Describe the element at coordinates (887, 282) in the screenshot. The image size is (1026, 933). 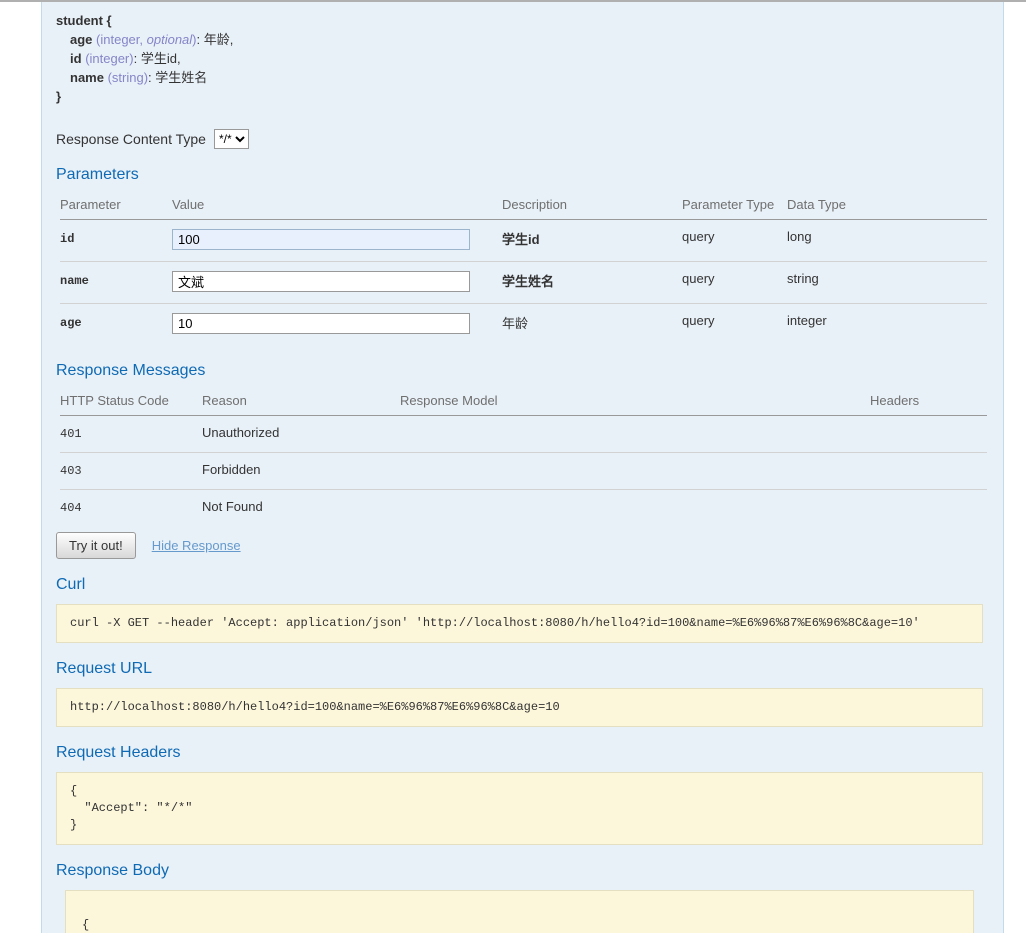
I see `param-data-type: string` at that location.